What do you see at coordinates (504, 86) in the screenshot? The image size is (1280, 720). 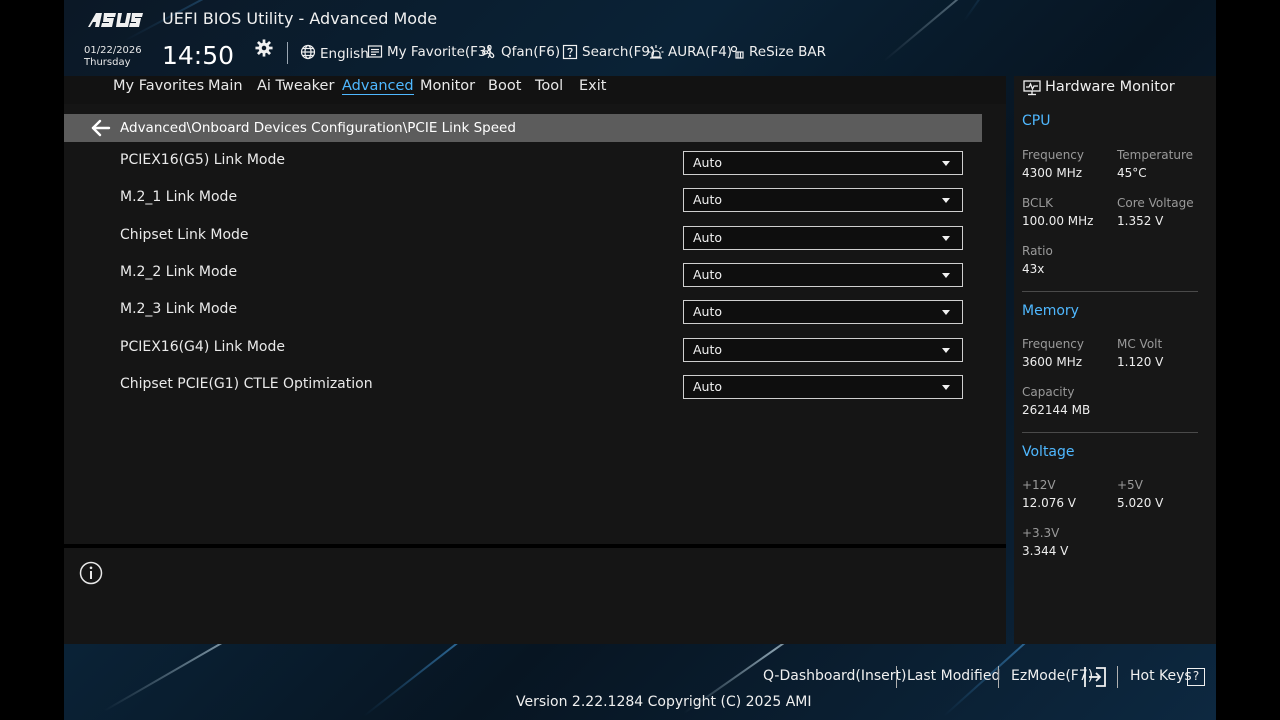 I see `tab-boot: Boot` at bounding box center [504, 86].